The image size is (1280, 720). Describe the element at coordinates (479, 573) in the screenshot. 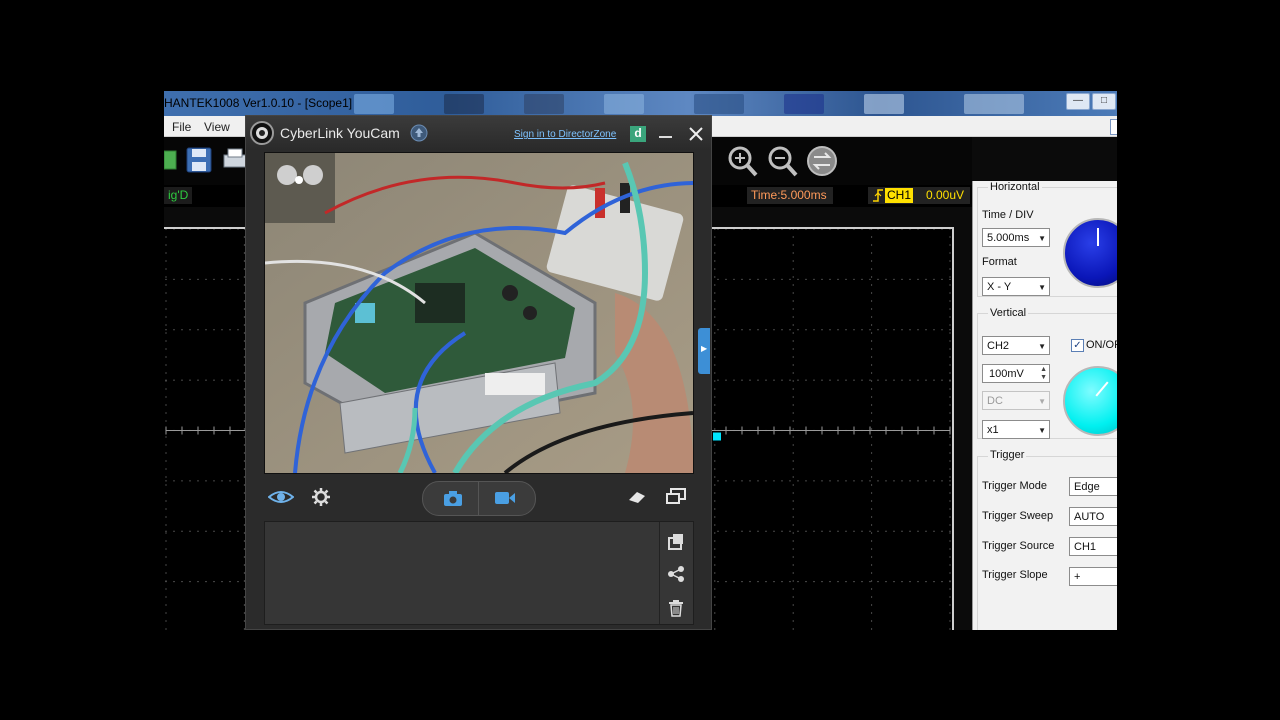

I see `capture-gallery` at that location.